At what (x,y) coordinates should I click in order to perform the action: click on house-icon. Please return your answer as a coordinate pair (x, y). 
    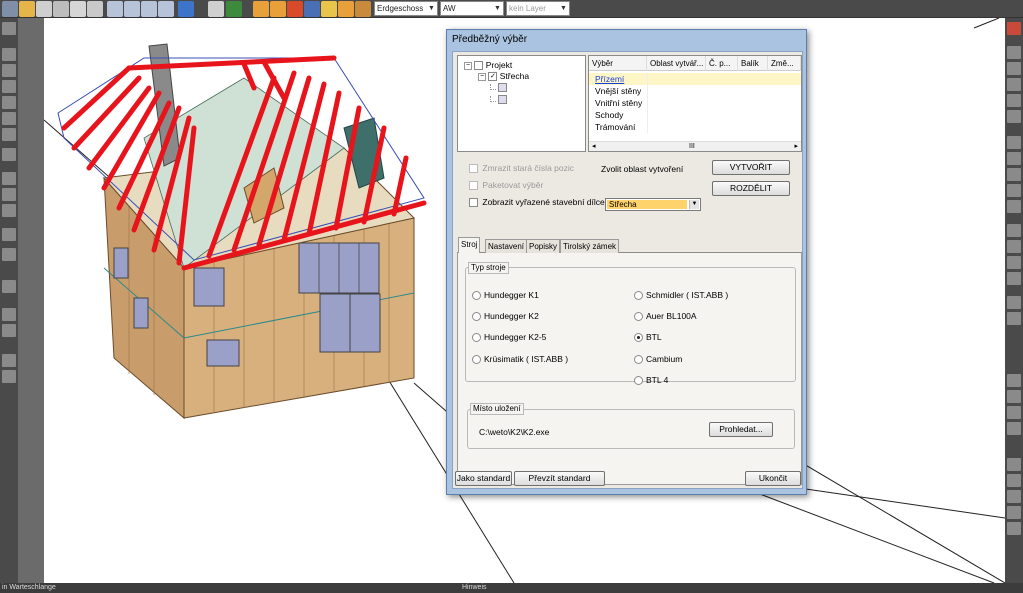
    Looking at the image, I should click on (1014, 142).